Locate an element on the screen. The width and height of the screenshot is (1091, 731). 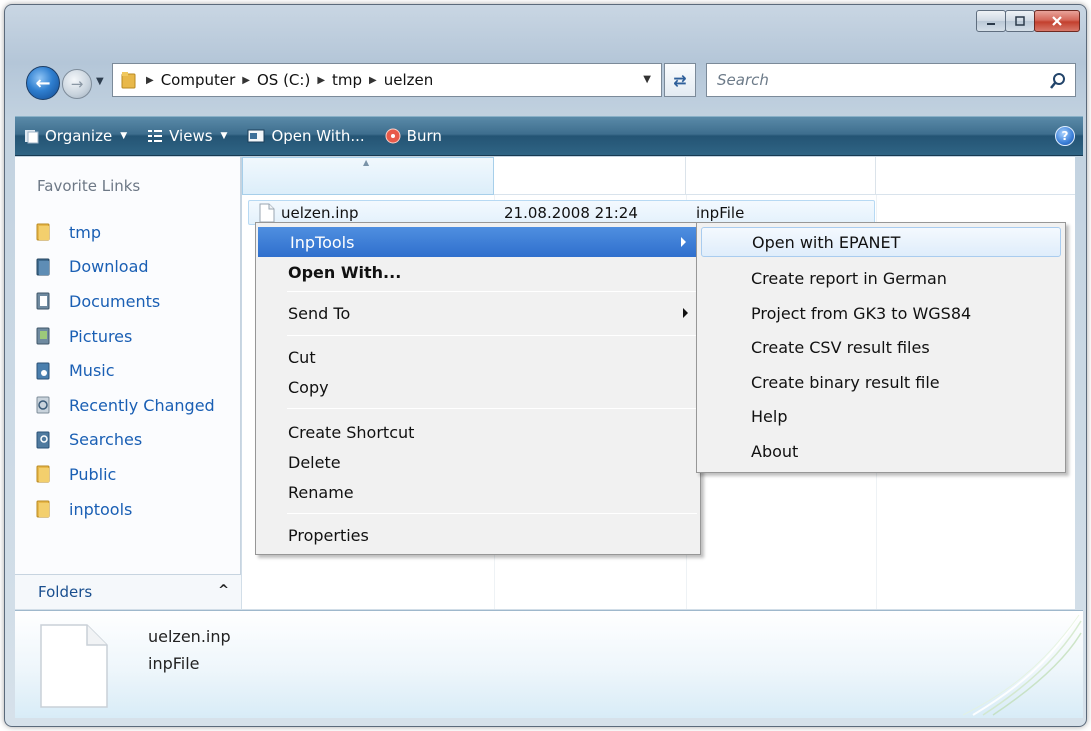
menu-item-copy: Copy is located at coordinates (478, 387).